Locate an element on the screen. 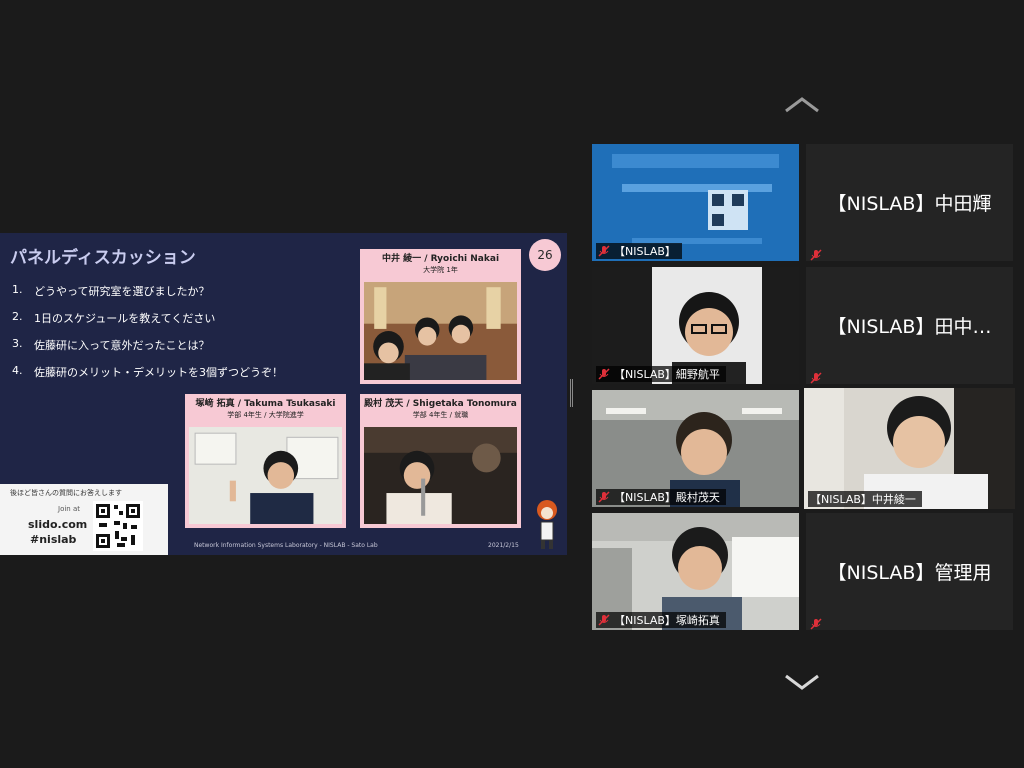  card-sub: 大学院 1年 is located at coordinates (440, 270).